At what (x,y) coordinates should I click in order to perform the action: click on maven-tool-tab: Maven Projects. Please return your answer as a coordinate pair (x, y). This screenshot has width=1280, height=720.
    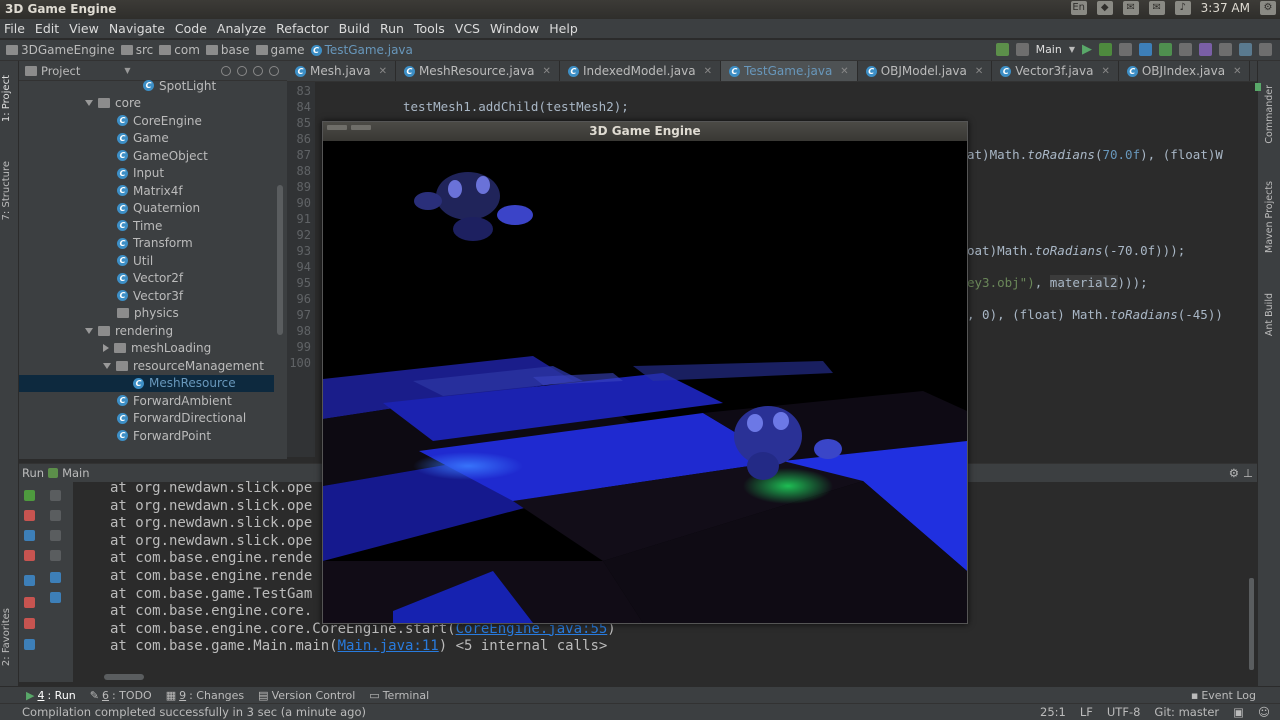
    Looking at the image, I should click on (1269, 217).